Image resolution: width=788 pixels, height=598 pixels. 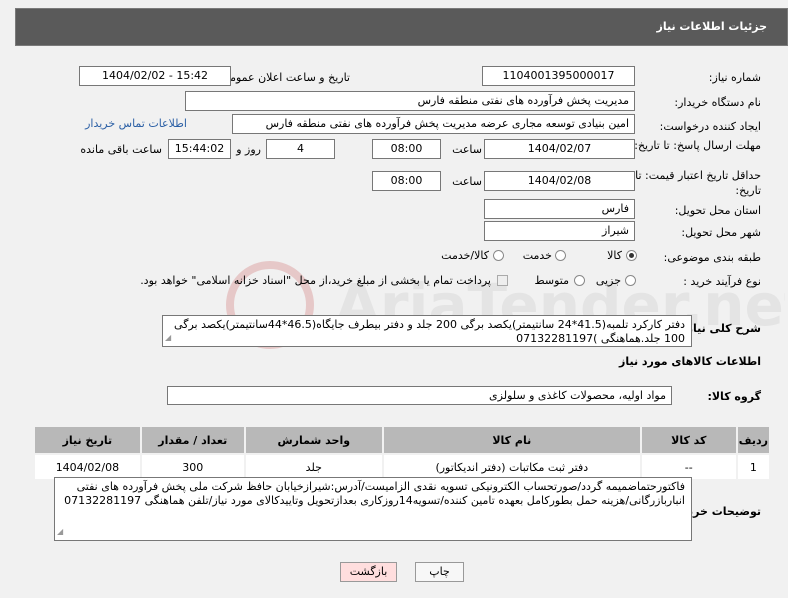 I want to click on reply-date-field: 1404/02/07, so click(x=559, y=149).